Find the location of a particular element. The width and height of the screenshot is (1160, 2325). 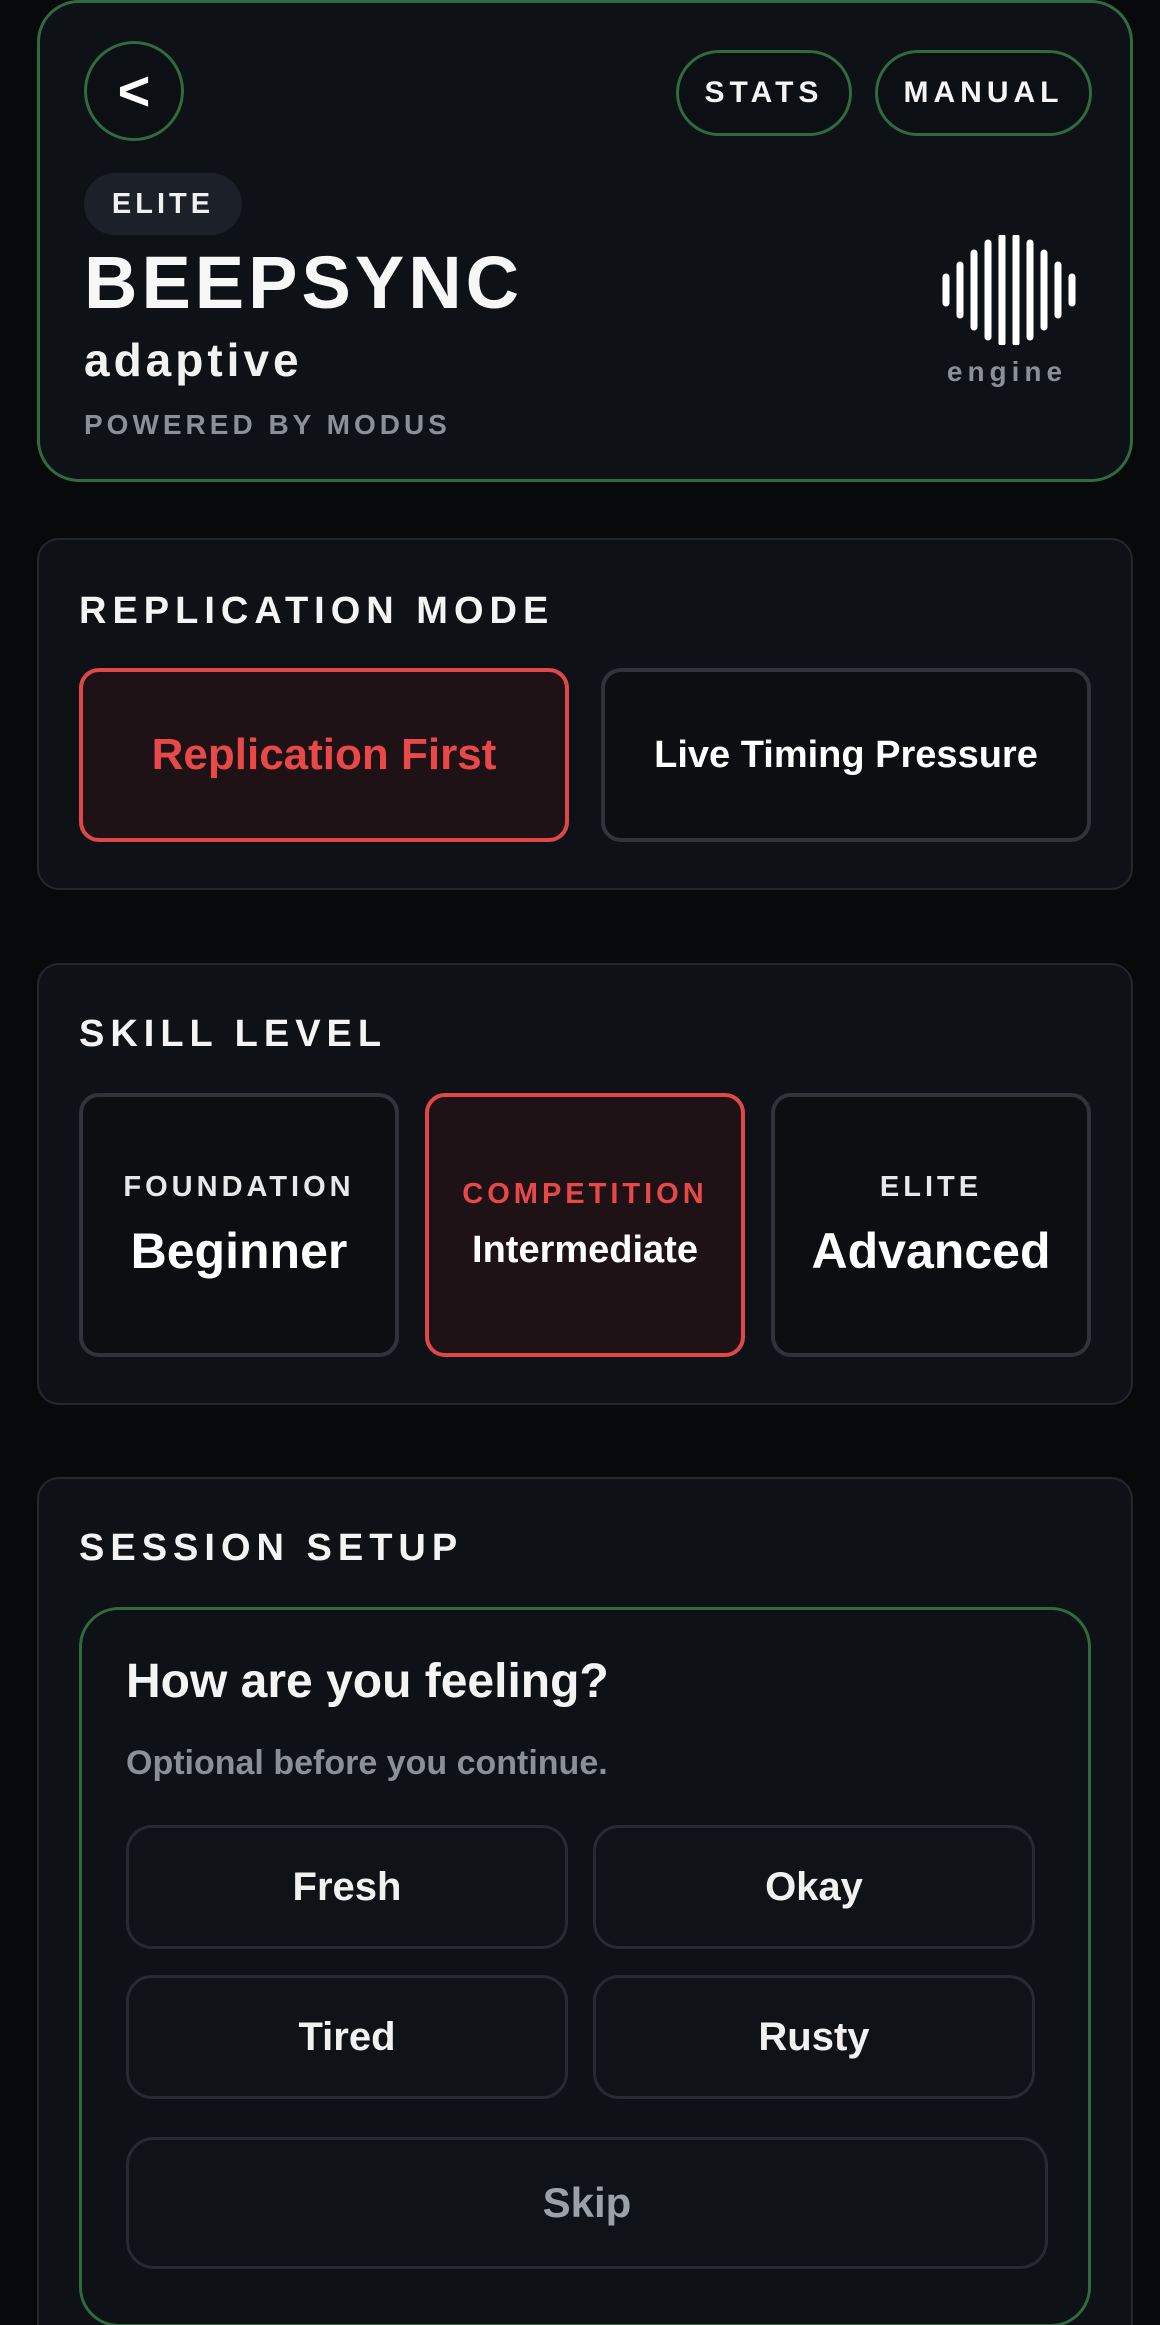

skill-option-beginner: FOUNDATION Beginner is located at coordinates (239, 1225).